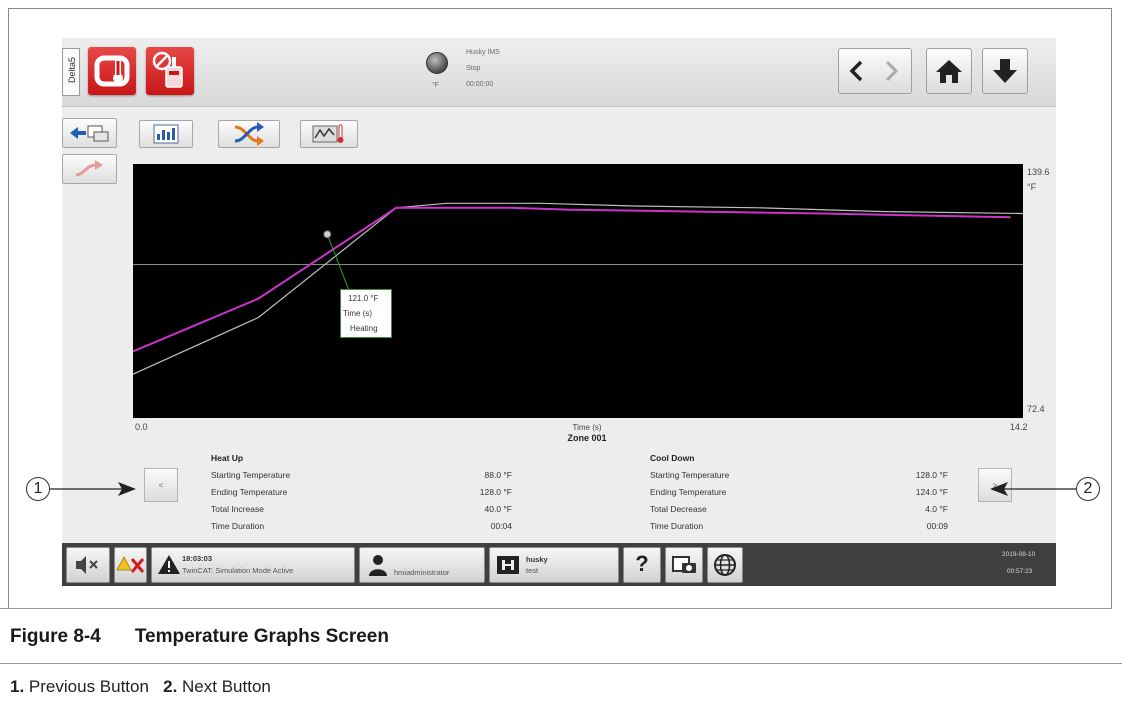 The width and height of the screenshot is (1122, 711). What do you see at coordinates (238, 526) in the screenshot?
I see `heat-row-label: Time Duration` at bounding box center [238, 526].